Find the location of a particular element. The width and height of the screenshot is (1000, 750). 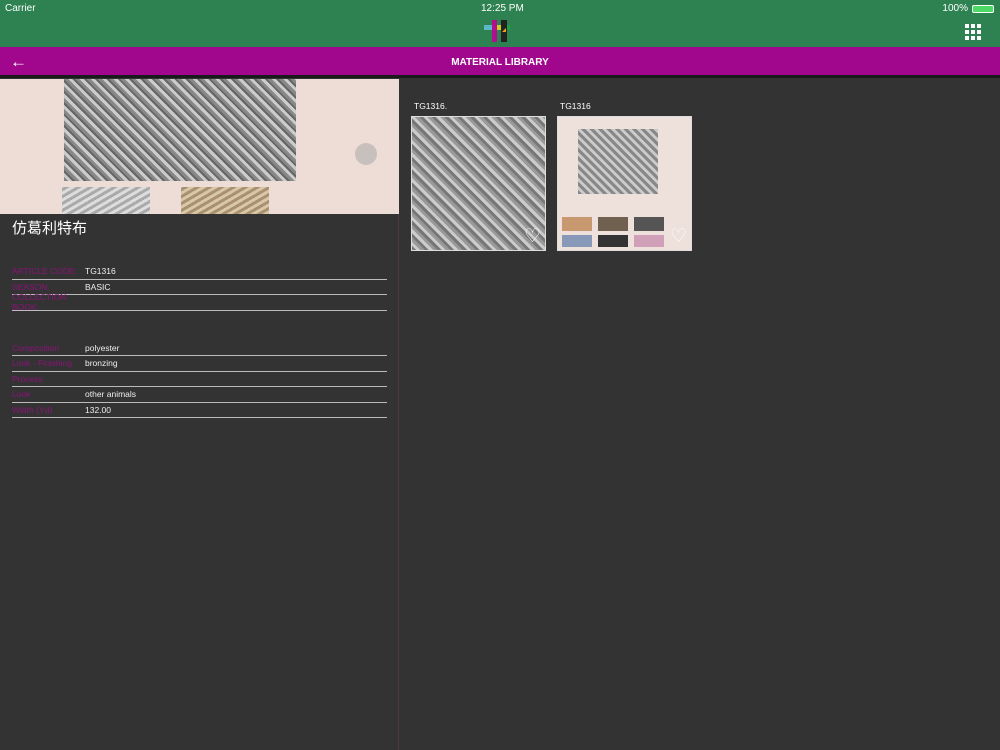

product-image is located at coordinates (199, 146).